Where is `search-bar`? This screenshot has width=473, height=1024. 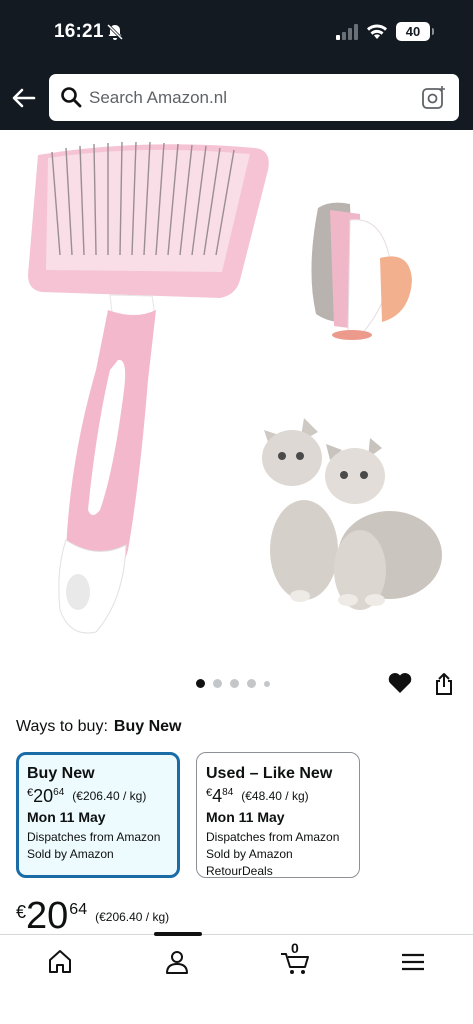
search-bar is located at coordinates (254, 97).